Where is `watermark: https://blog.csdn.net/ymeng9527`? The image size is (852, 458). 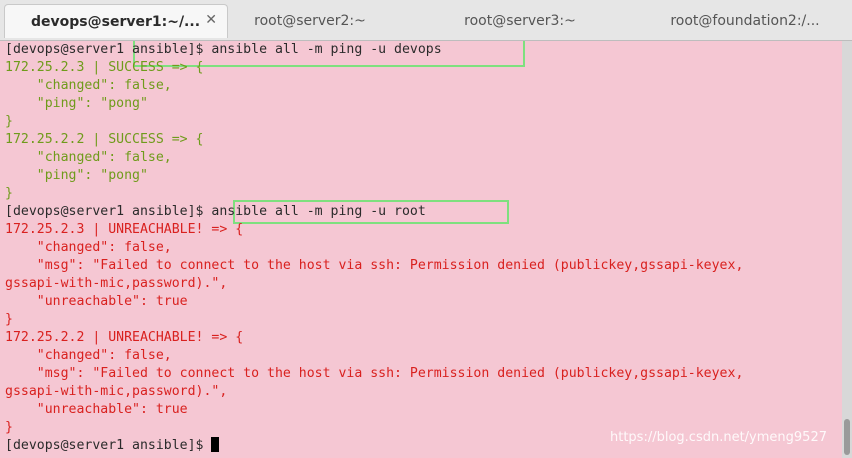
watermark: https://blog.csdn.net/ymeng9527 is located at coordinates (718, 437).